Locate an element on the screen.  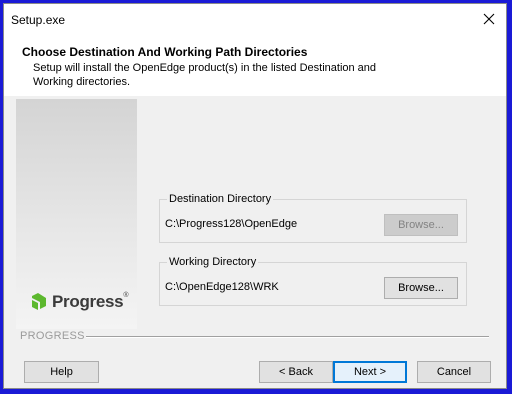
next-button: Next > is located at coordinates (370, 372).